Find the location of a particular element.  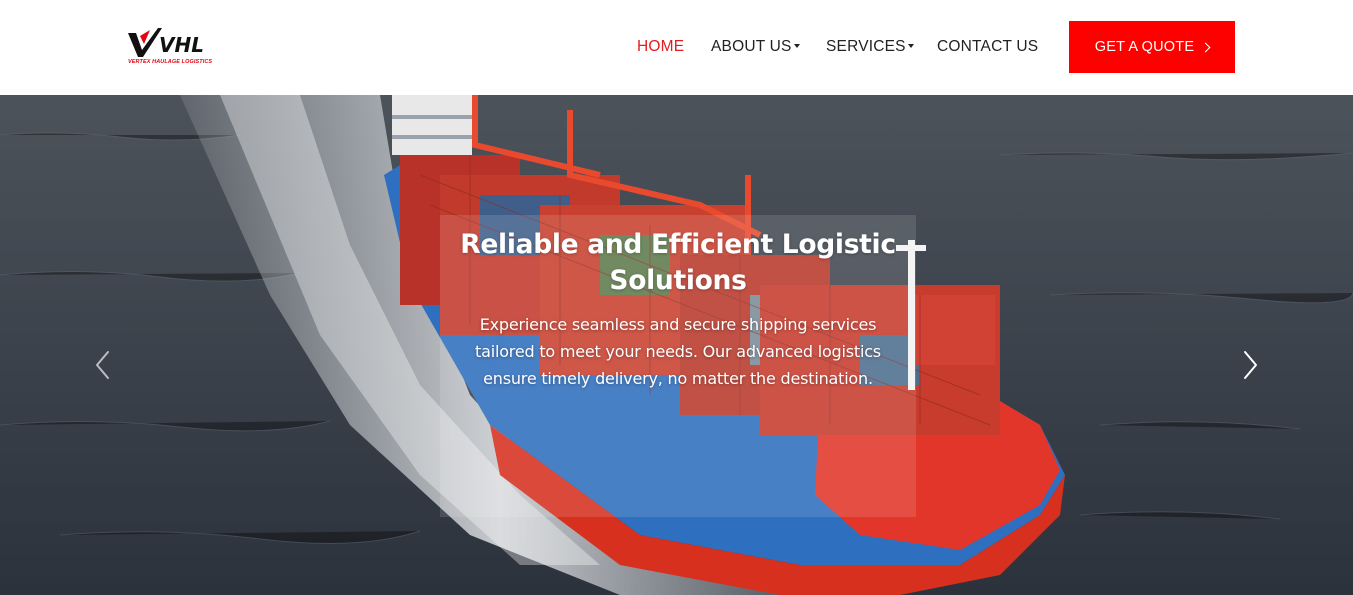

chevron-left-icon is located at coordinates (102, 365).